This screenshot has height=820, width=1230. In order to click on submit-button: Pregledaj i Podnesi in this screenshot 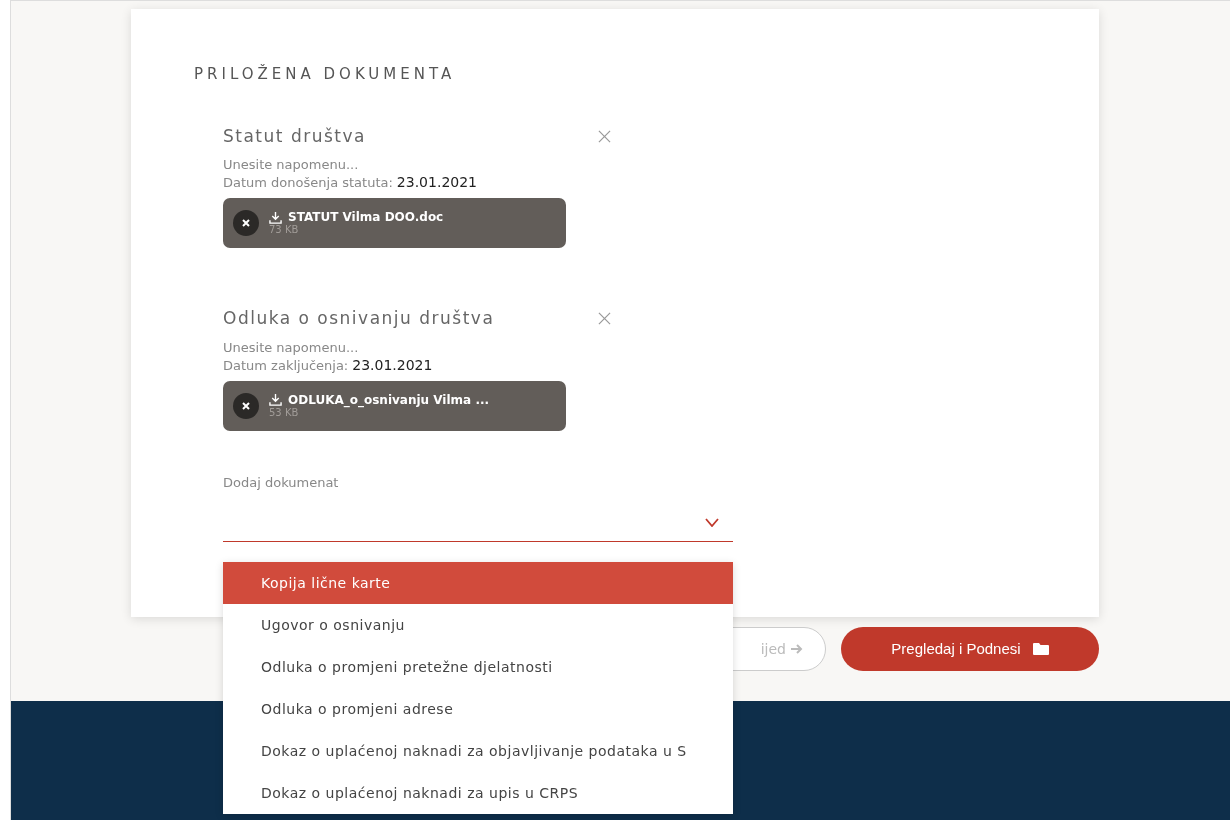, I will do `click(970, 649)`.